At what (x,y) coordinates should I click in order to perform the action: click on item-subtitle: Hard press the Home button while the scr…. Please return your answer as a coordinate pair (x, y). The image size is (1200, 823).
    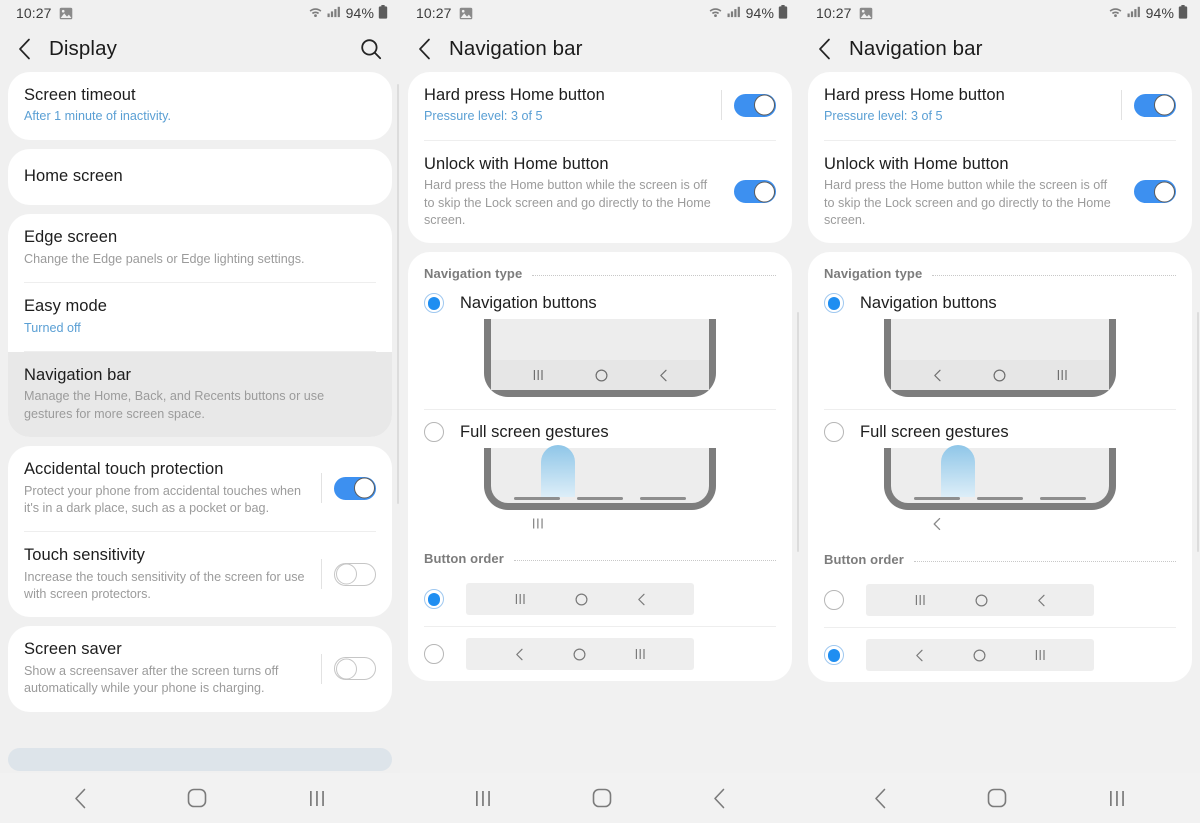
    Looking at the image, I should click on (567, 202).